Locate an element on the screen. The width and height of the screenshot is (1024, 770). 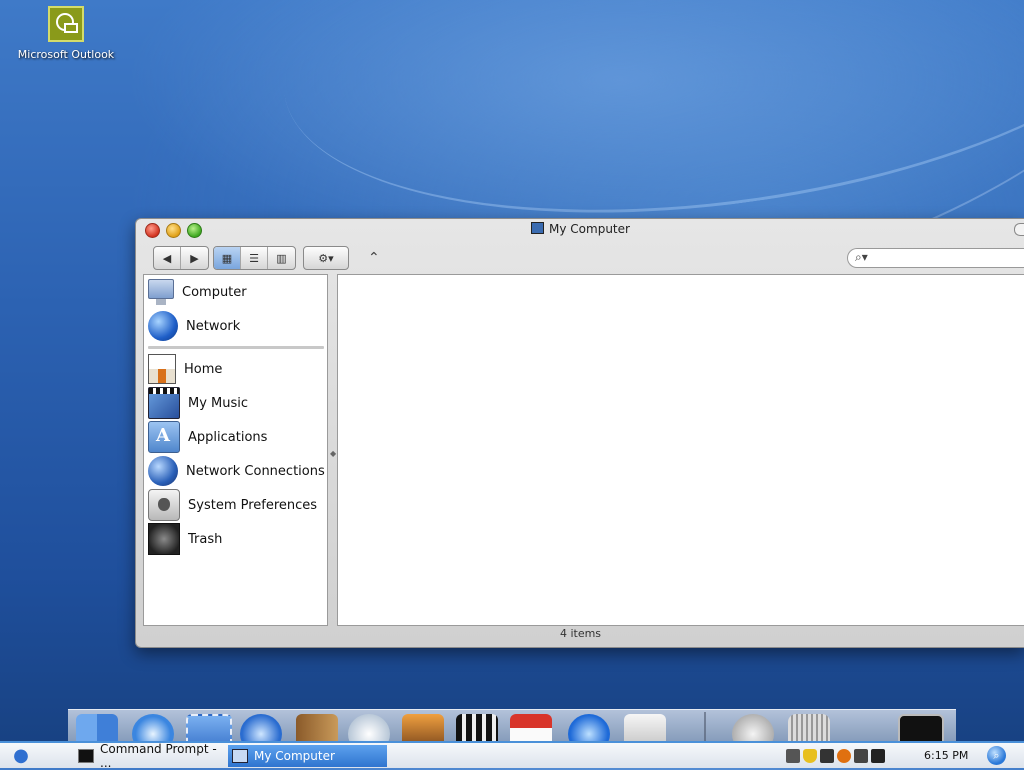
sidebar-item-label: Trash is located at coordinates (205, 539).